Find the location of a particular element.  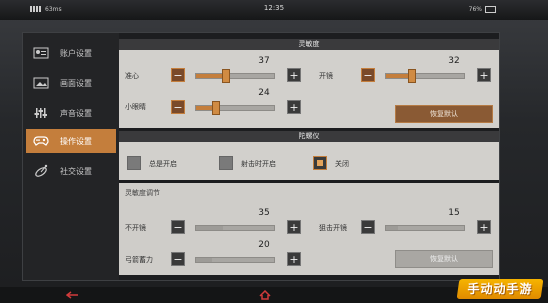

clock: 12:35 is located at coordinates (274, 8).